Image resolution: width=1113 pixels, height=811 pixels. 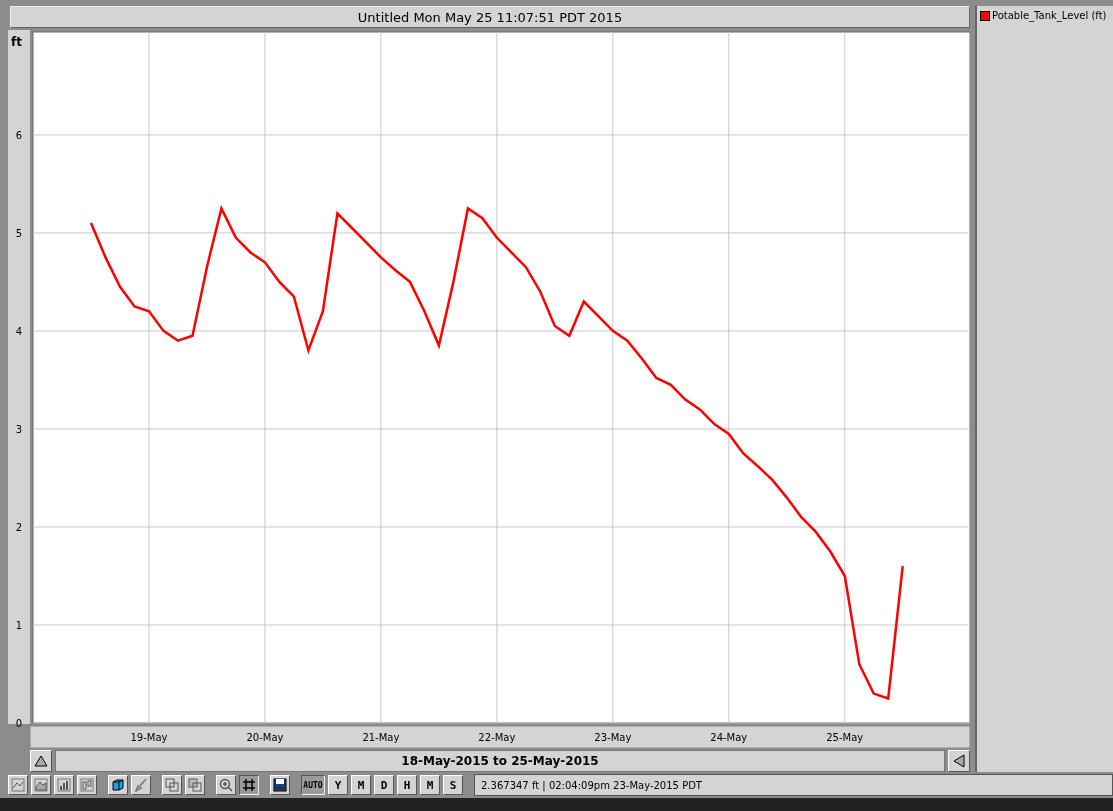 I want to click on time-scale-button: S, so click(x=453, y=785).